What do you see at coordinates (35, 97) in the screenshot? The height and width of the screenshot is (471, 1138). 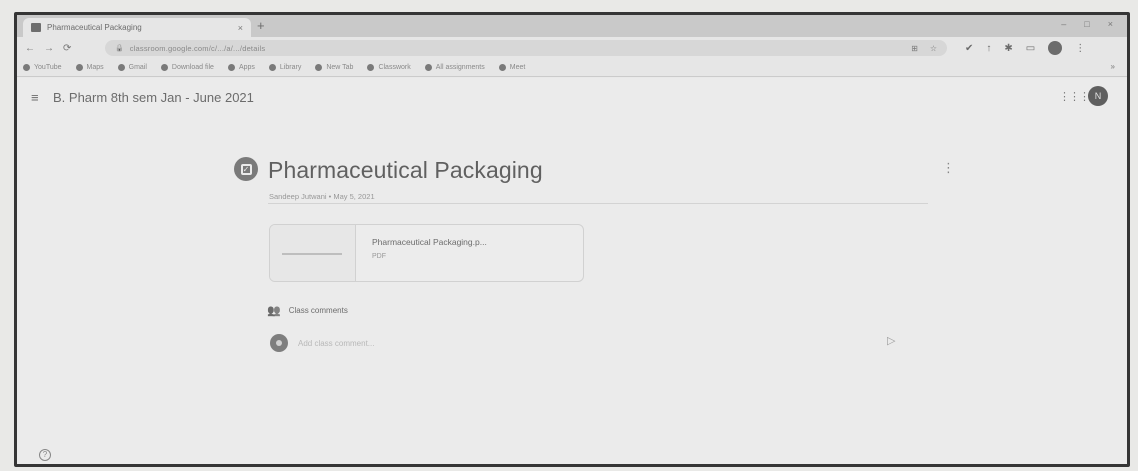 I see `main-menu-icon: ≡` at bounding box center [35, 97].